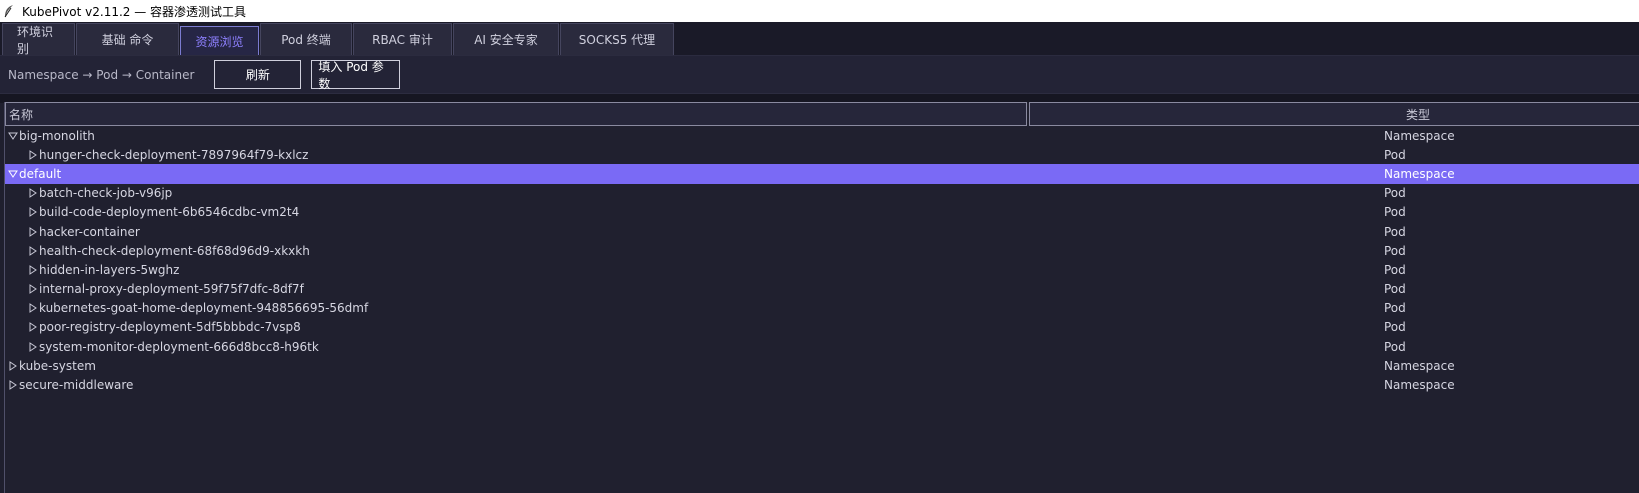  Describe the element at coordinates (9, 11) in the screenshot. I see `feather-icon` at that location.